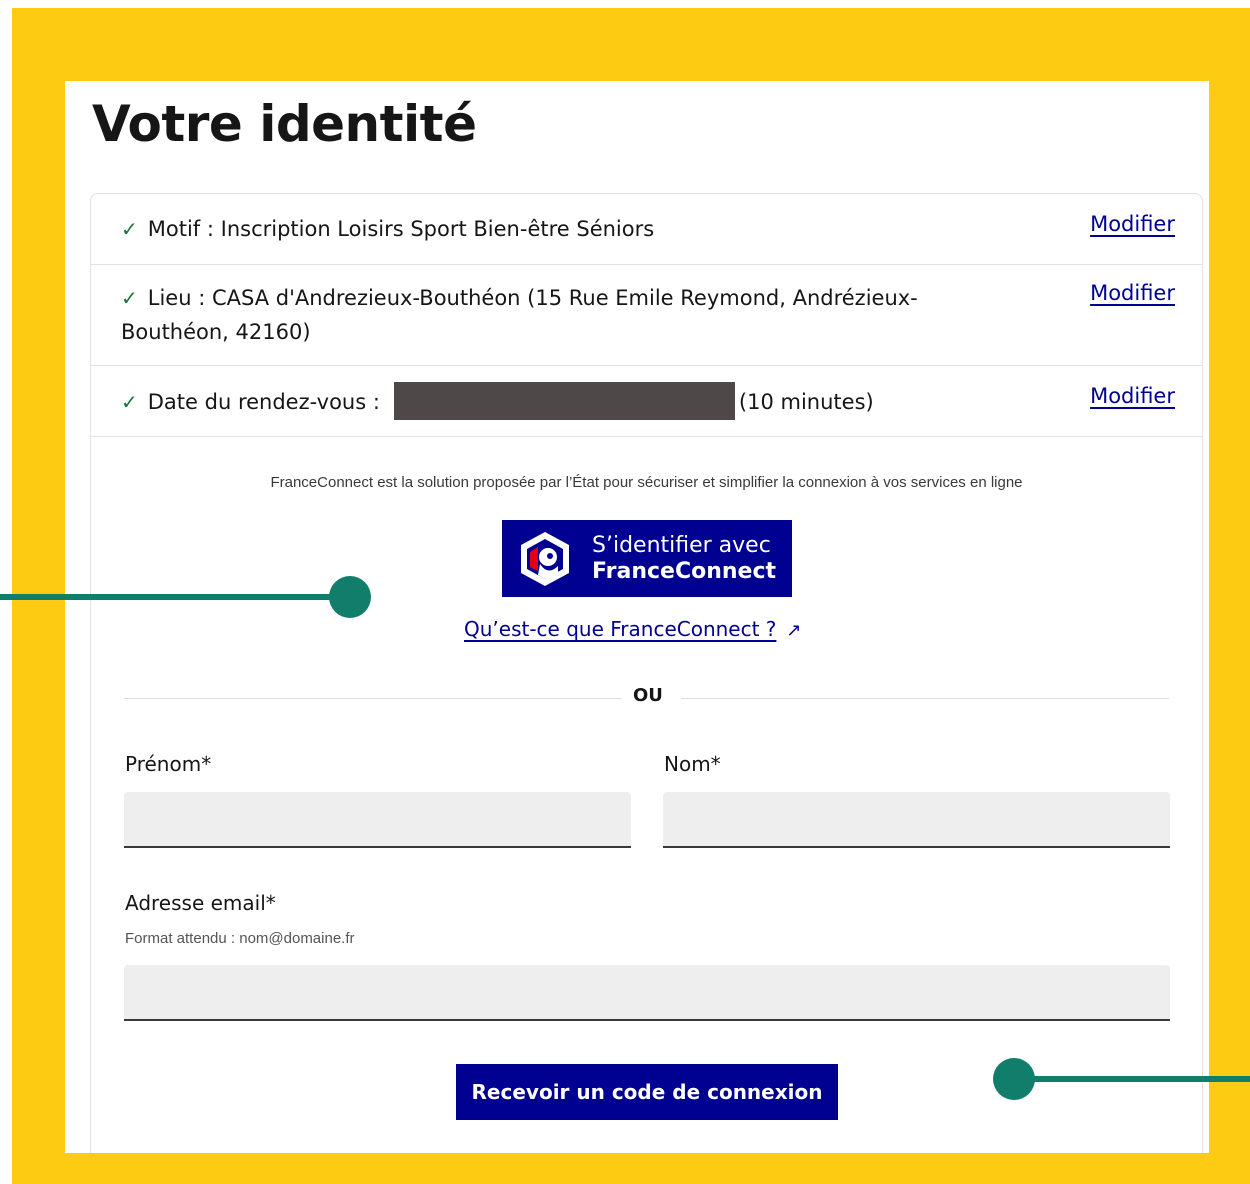 Image resolution: width=1250 pixels, height=1184 pixels. Describe the element at coordinates (284, 124) in the screenshot. I see `page-title: Votre identité` at that location.